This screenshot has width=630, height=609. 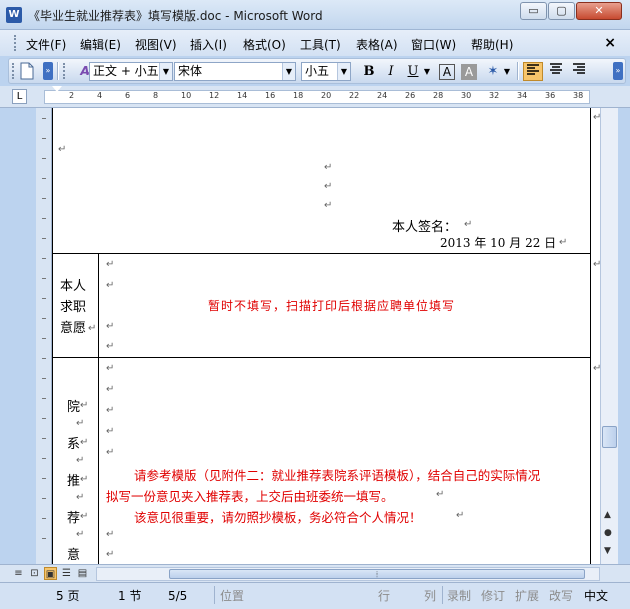 What do you see at coordinates (459, 596) in the screenshot?
I see `status-record-button: 录制` at bounding box center [459, 596].